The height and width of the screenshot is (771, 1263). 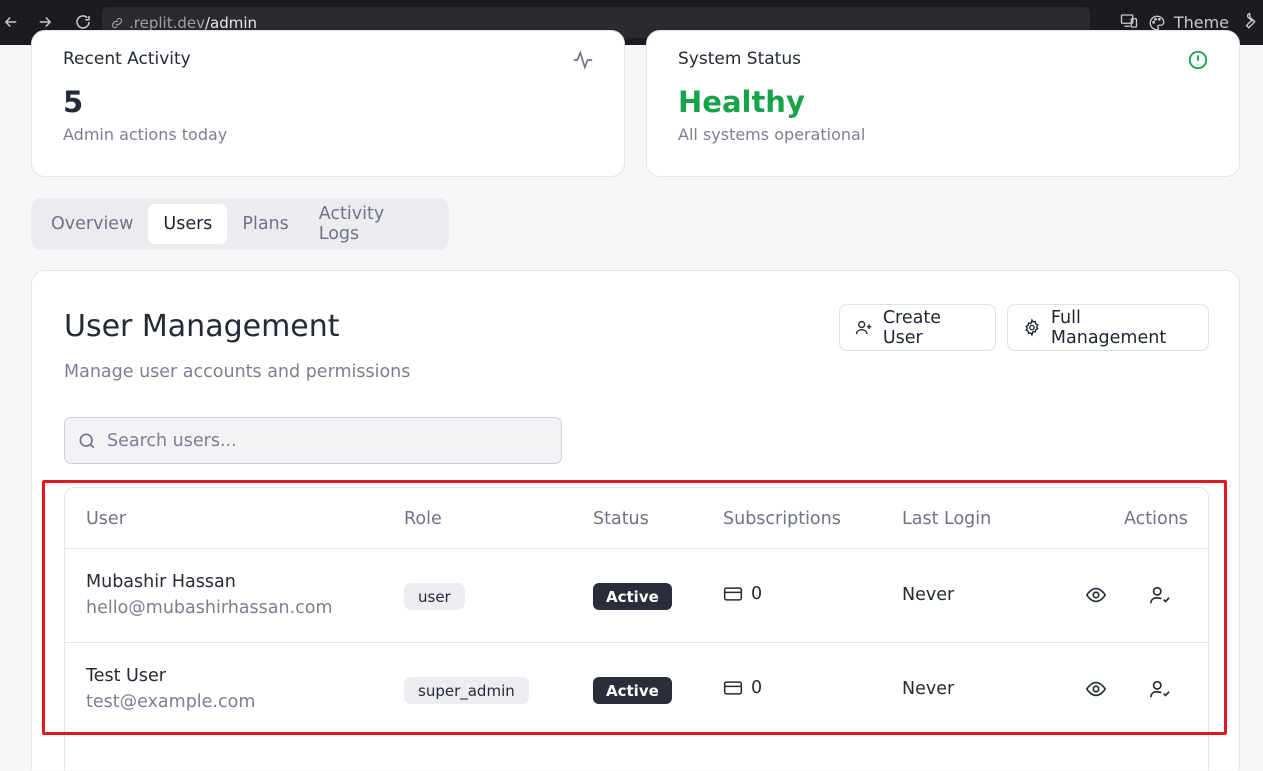 I want to click on search-box, so click(x=313, y=440).